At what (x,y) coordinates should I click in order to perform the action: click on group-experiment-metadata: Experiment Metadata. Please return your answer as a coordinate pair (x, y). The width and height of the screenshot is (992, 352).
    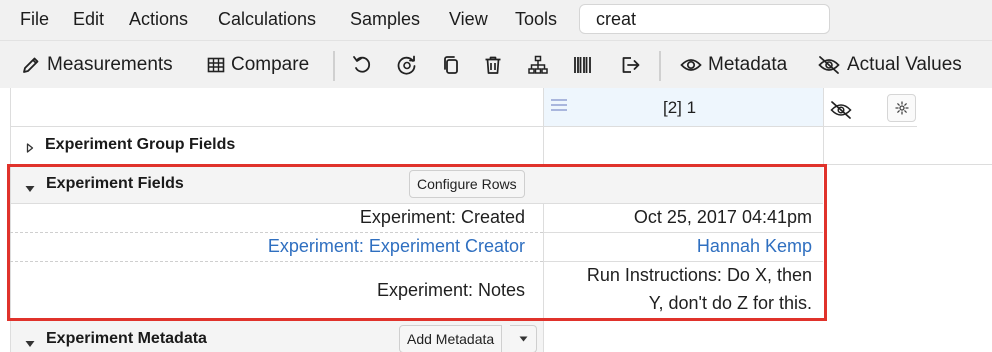
    Looking at the image, I should click on (126, 339).